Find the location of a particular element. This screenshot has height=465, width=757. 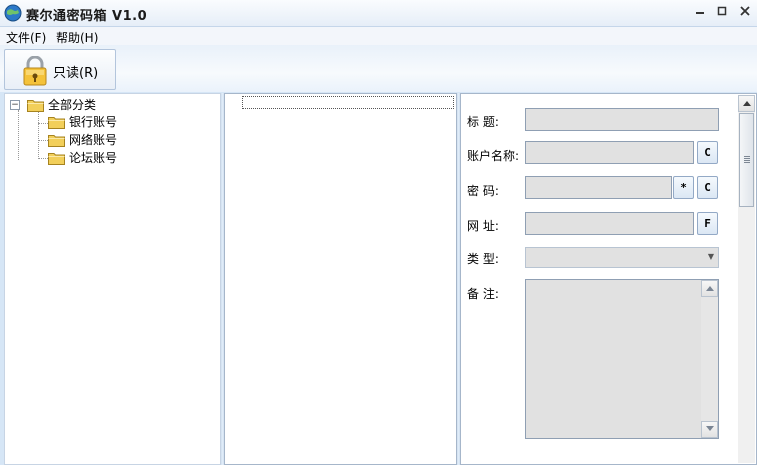

tree-item-label: 网络账号 is located at coordinates (93, 140).